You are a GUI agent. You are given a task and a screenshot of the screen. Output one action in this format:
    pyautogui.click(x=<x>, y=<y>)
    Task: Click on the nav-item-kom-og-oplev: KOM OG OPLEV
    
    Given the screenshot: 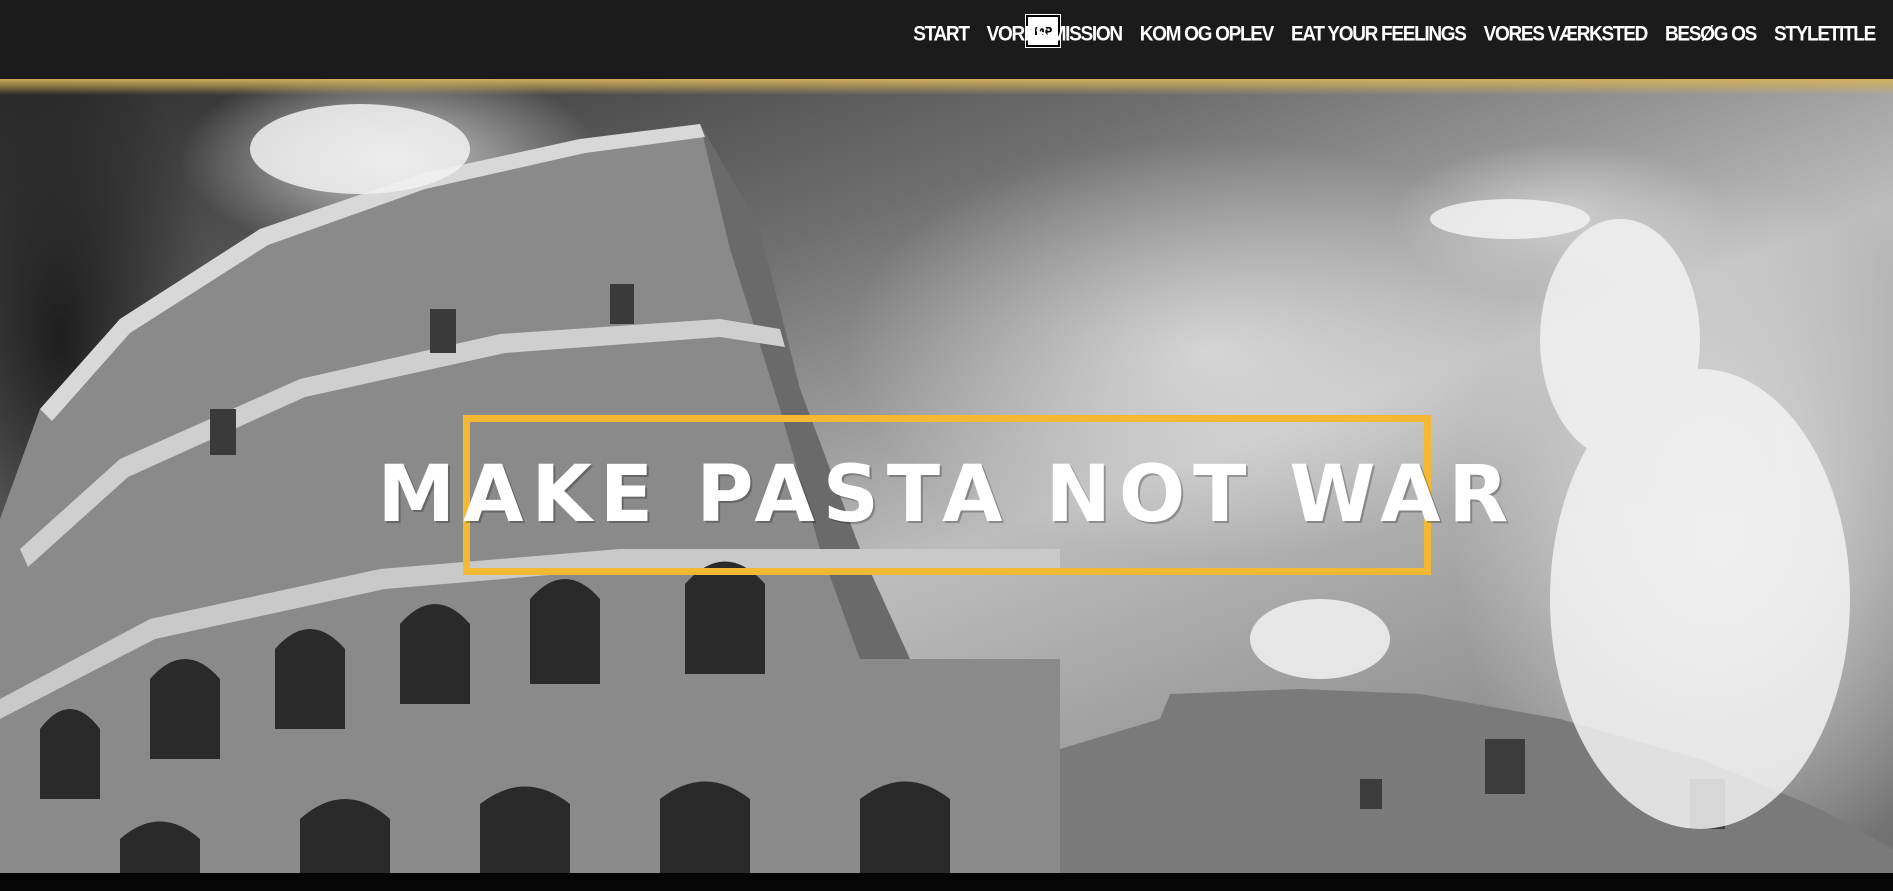 What is the action you would take?
    pyautogui.click(x=1207, y=35)
    